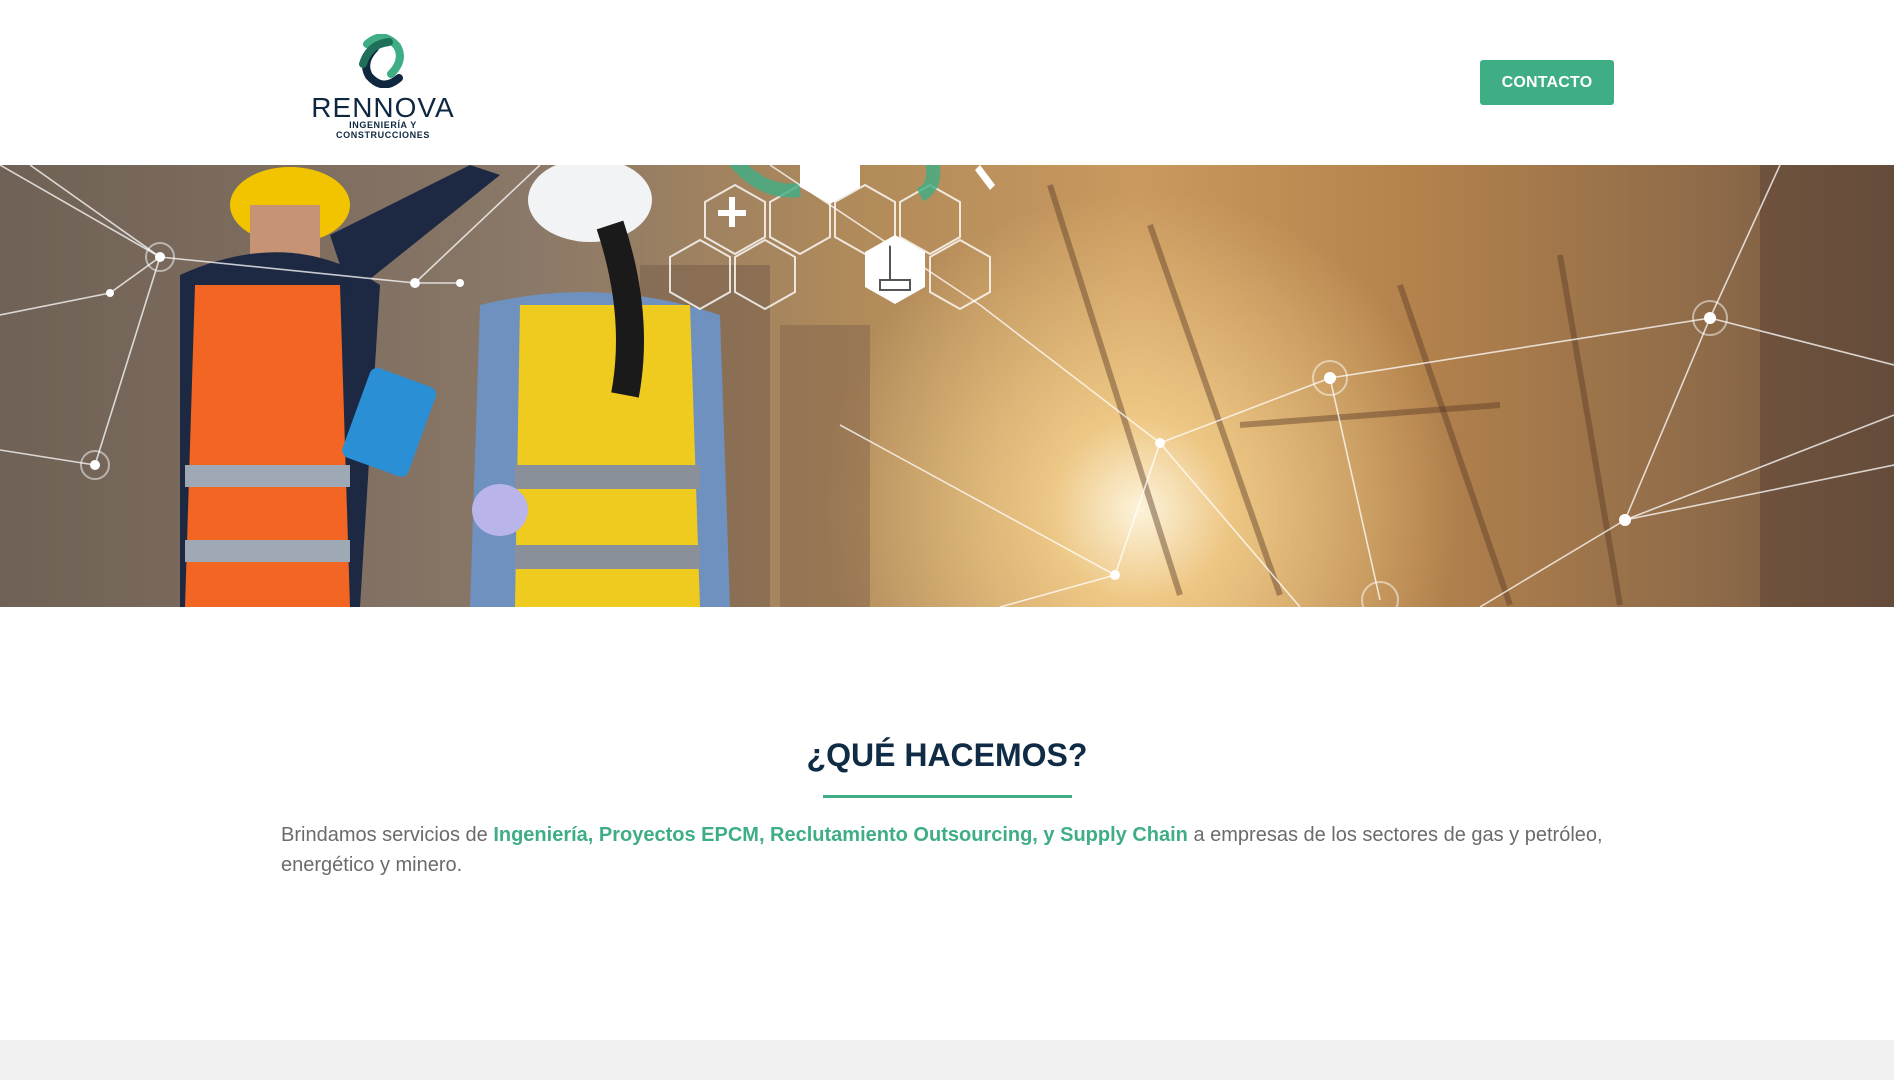 The height and width of the screenshot is (1080, 1894). Describe the element at coordinates (340, 386) in the screenshot. I see `worker-left` at that location.